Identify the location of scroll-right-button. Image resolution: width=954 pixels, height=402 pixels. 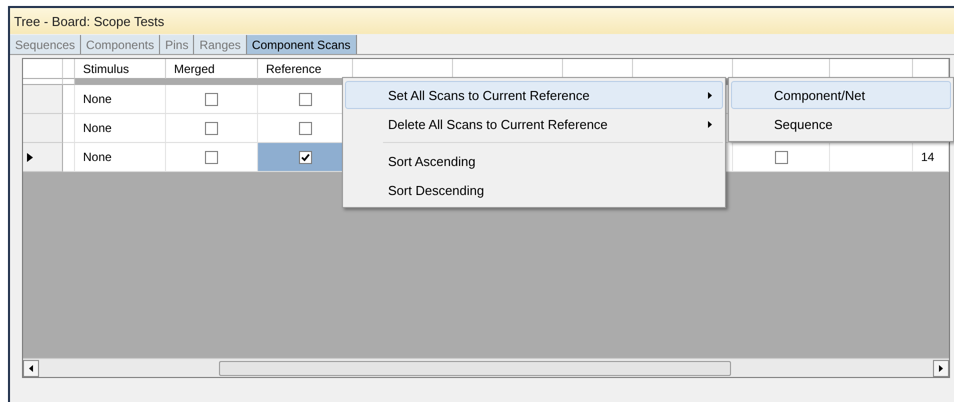
(941, 368).